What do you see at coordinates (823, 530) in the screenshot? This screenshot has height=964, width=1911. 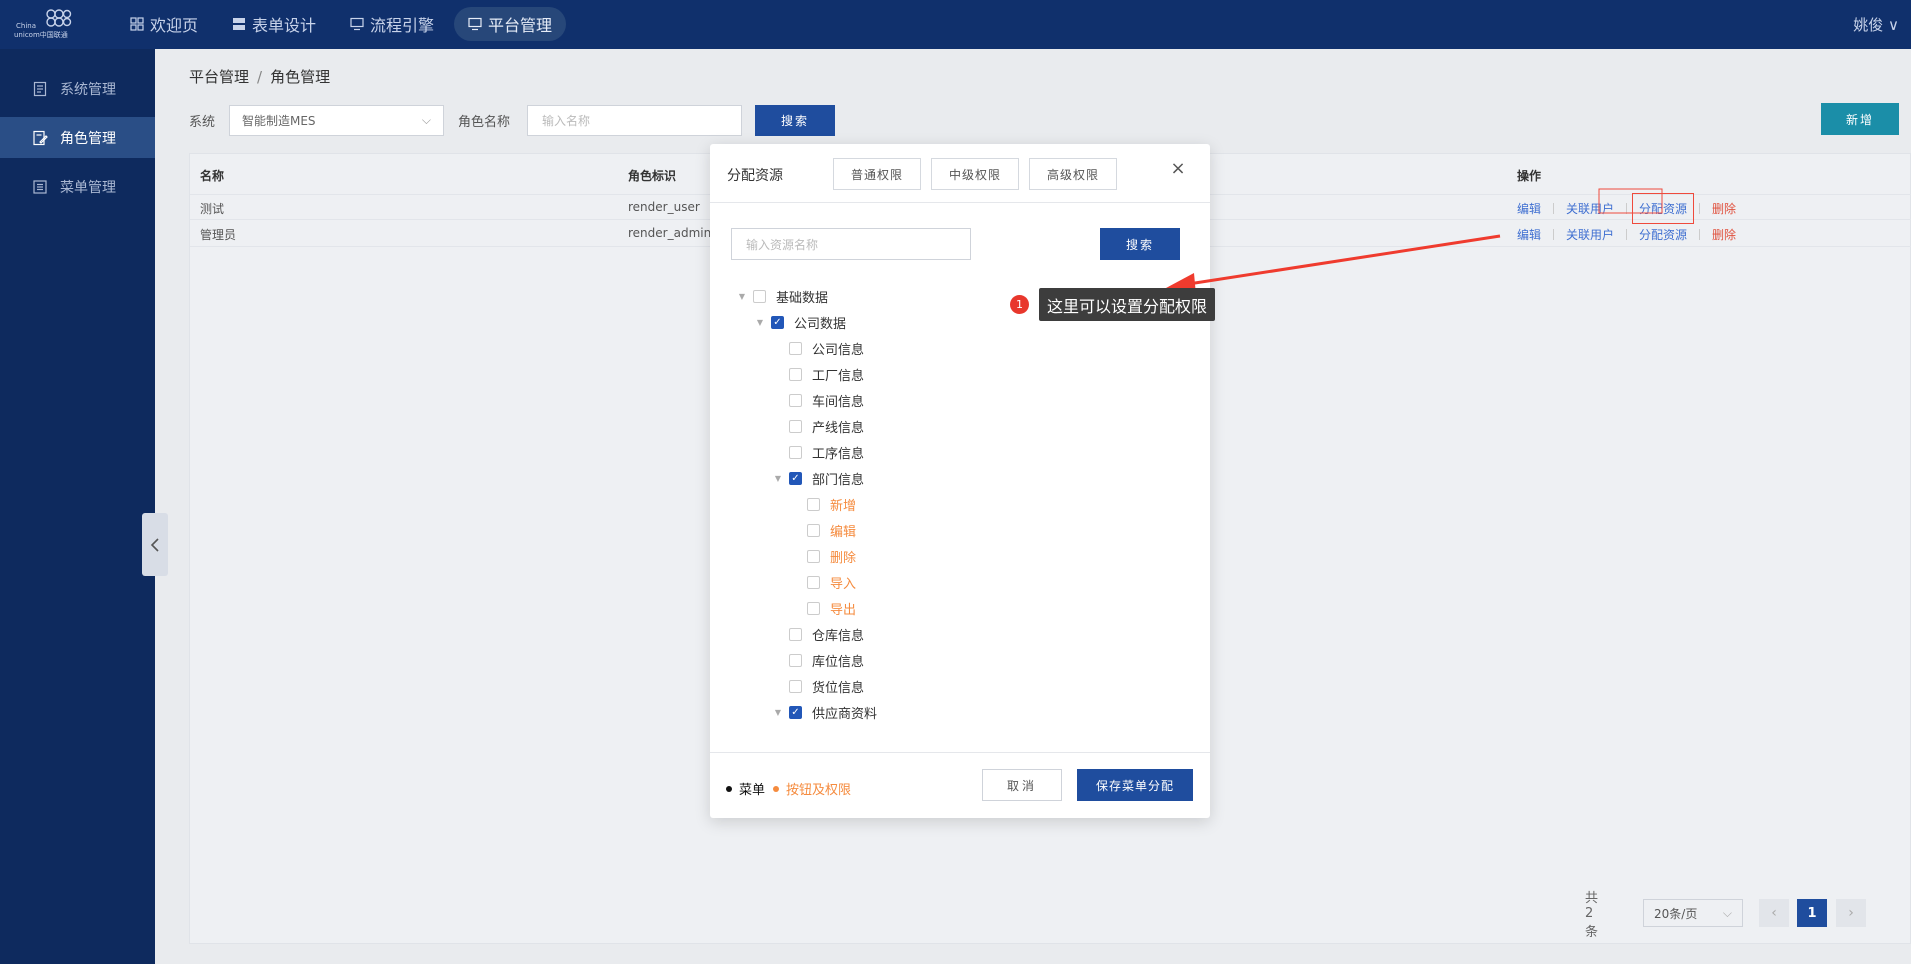 I see `tree-node: 编辑` at bounding box center [823, 530].